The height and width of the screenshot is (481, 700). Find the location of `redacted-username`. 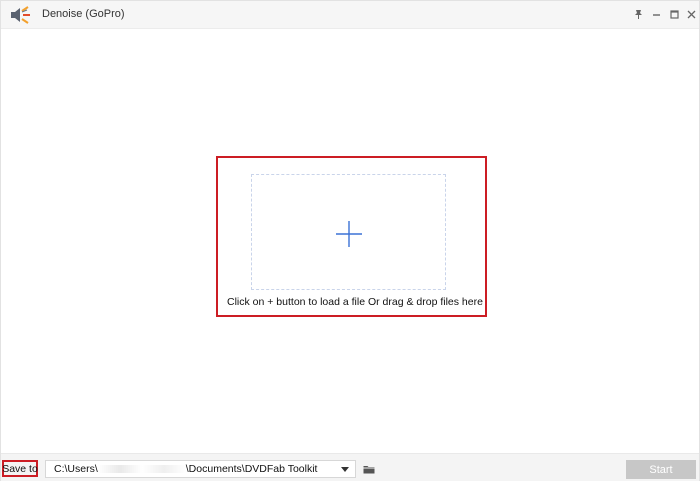

redacted-username is located at coordinates (141, 469).